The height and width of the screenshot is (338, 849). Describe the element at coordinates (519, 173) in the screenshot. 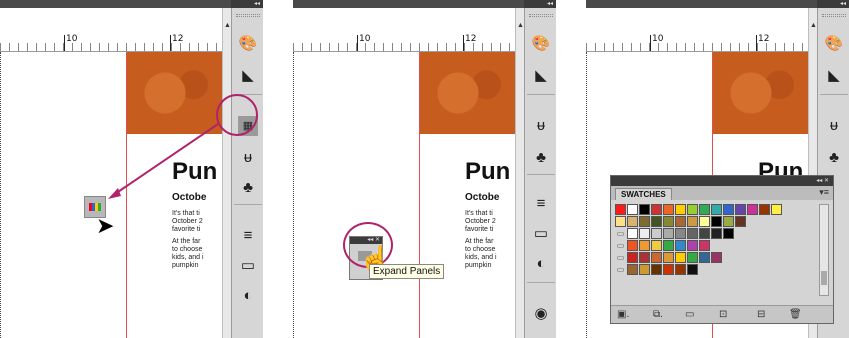

I see `vertical-scrollbar: ▲` at that location.